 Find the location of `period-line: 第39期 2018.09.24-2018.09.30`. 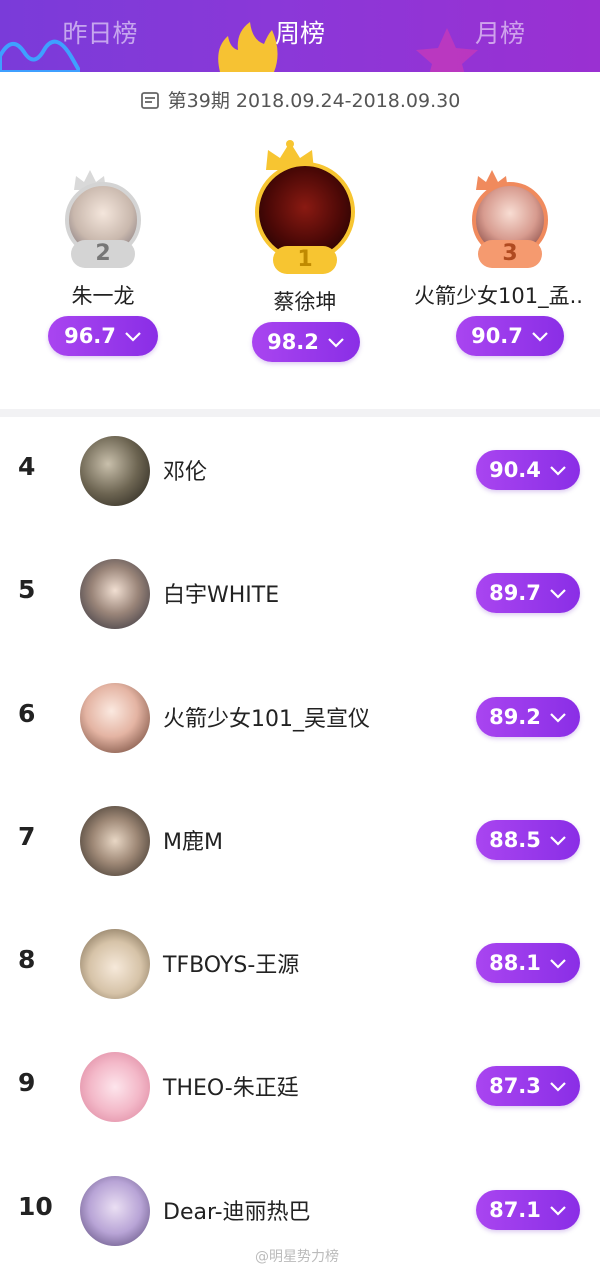

period-line: 第39期 2018.09.24-2018.09.30 is located at coordinates (300, 99).